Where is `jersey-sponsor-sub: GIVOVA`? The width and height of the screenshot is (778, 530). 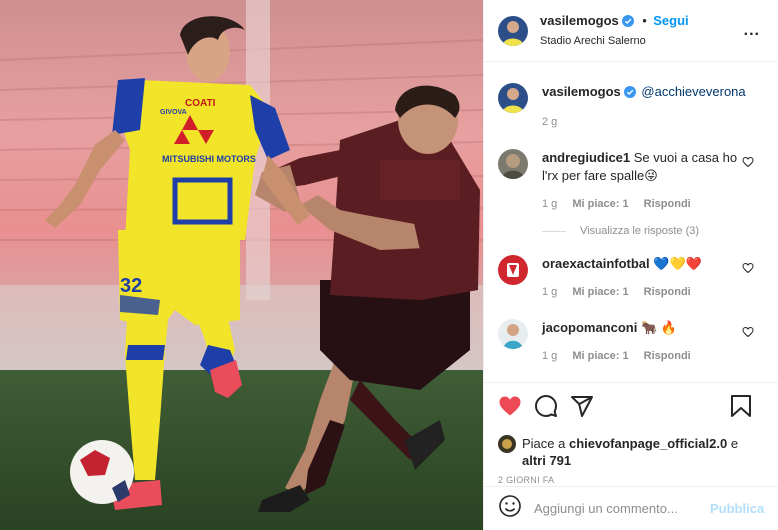
jersey-sponsor-sub: GIVOVA is located at coordinates (173, 112).